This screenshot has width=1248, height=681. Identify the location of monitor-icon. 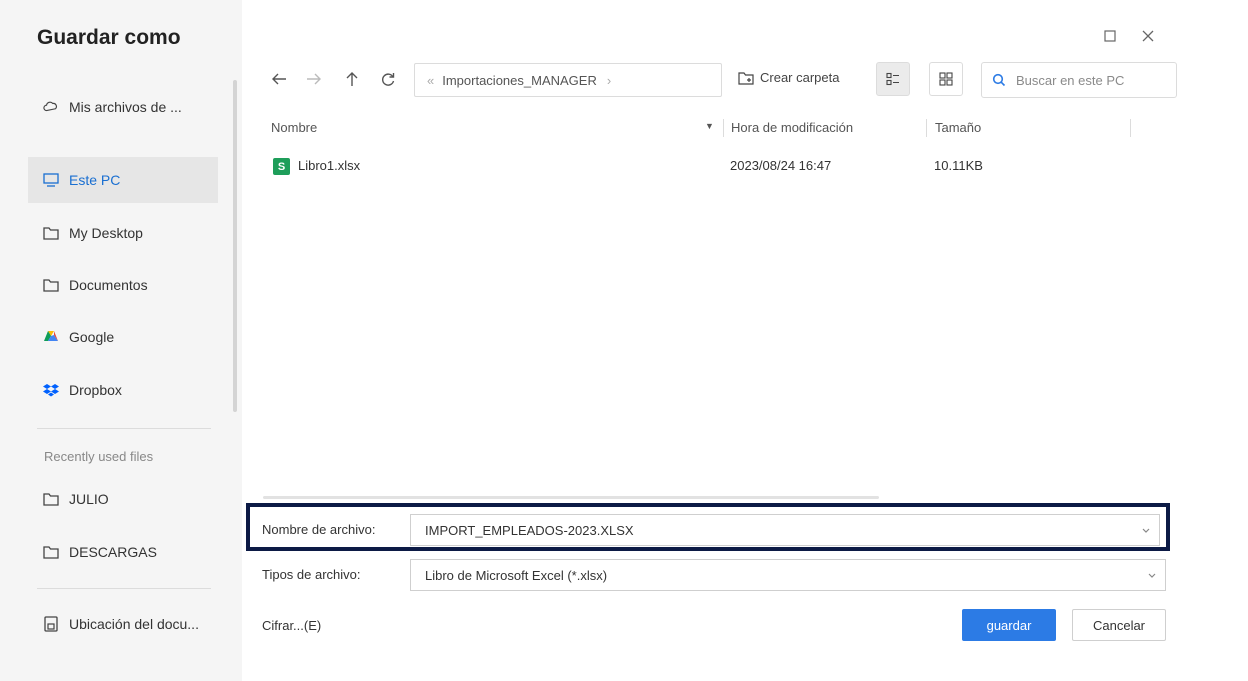
(51, 180).